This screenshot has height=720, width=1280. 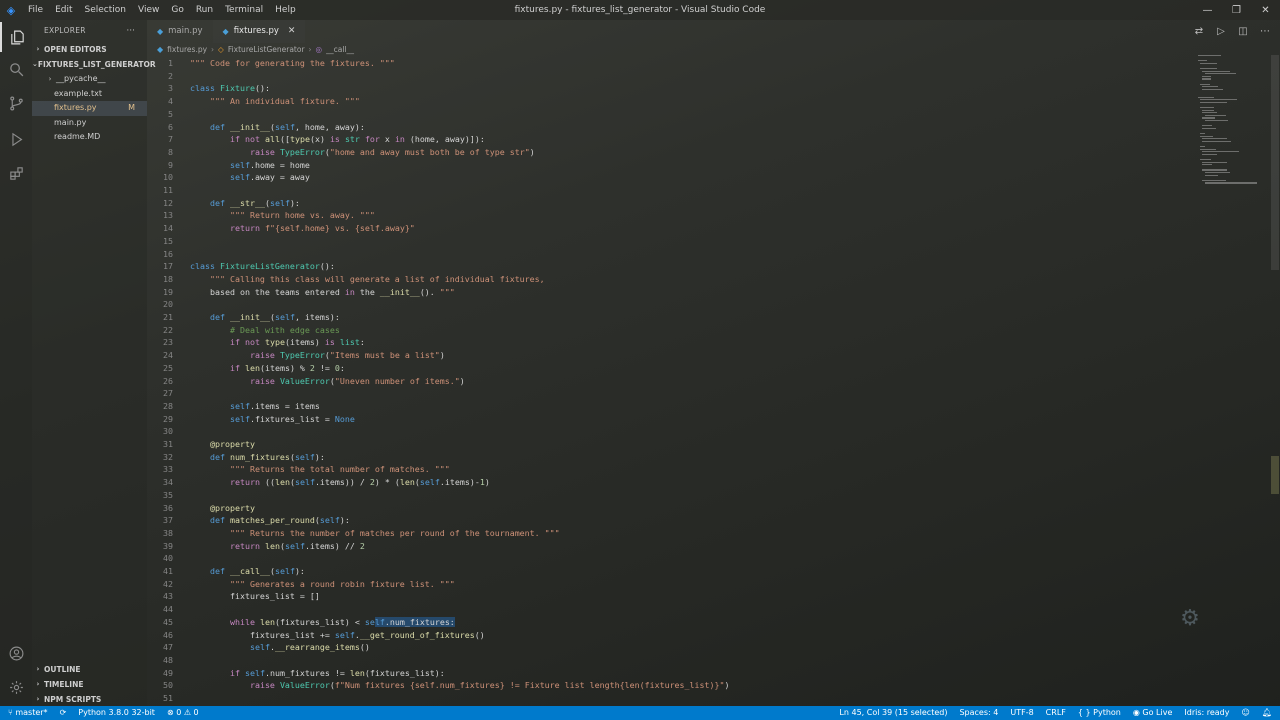 I want to click on code-line: 12 def __str__(self):, so click(x=667, y=203).